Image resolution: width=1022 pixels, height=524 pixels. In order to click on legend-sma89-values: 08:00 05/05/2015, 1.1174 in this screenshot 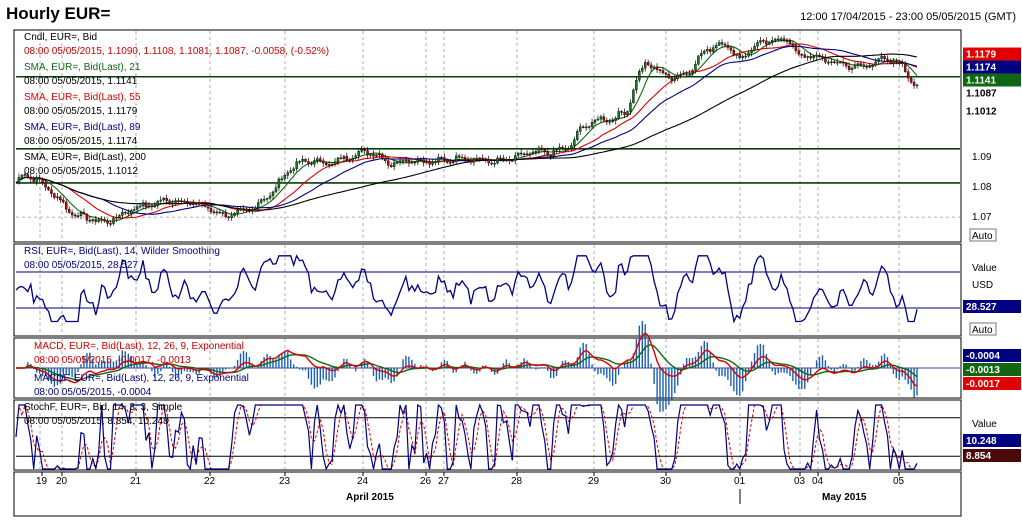, I will do `click(81, 141)`.